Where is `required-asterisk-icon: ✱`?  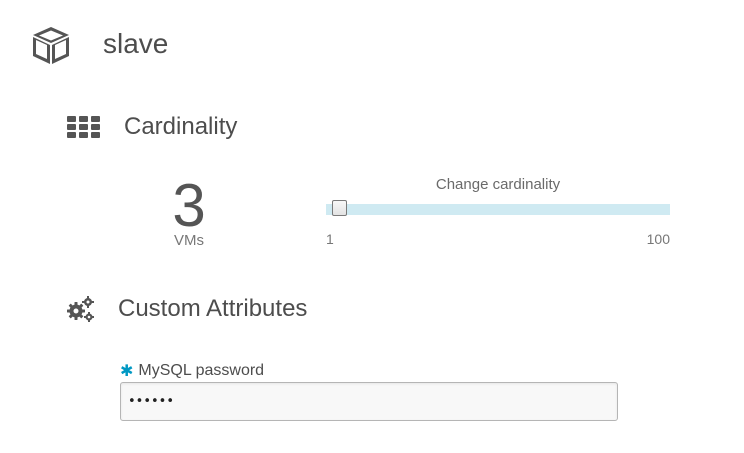
required-asterisk-icon: ✱ is located at coordinates (127, 371).